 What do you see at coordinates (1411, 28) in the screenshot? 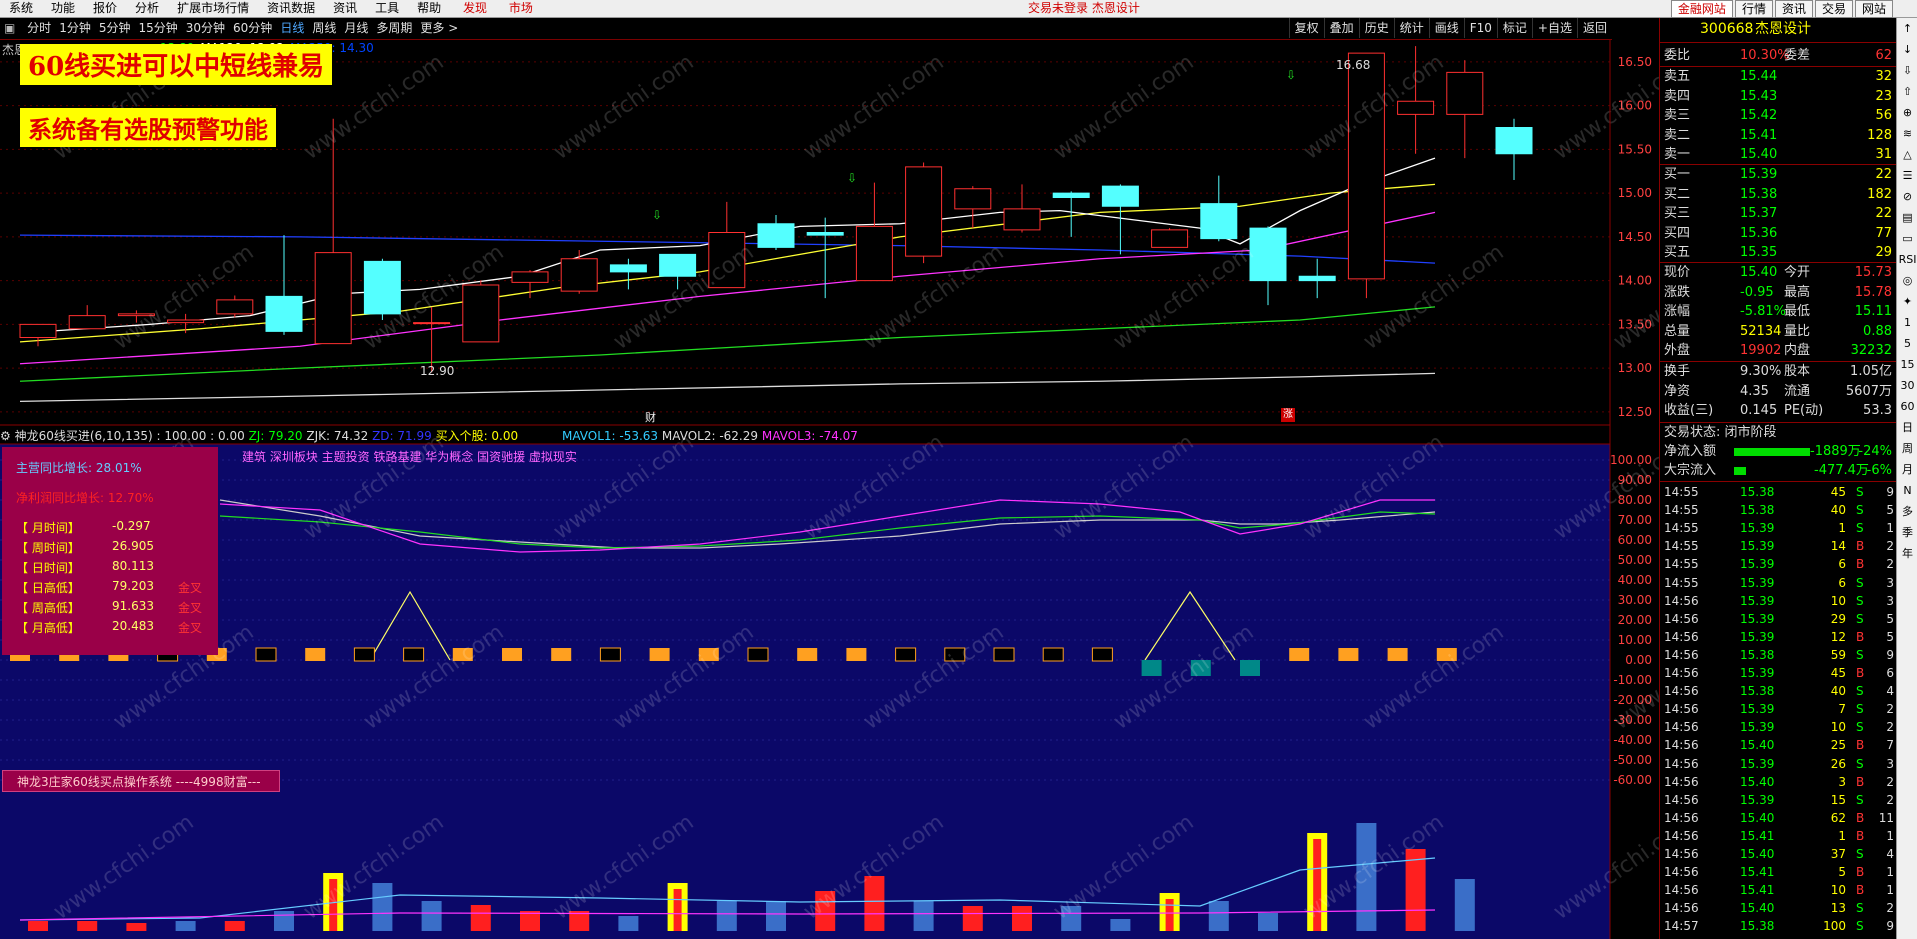
I see `tool-button-3: 统计` at bounding box center [1411, 28].